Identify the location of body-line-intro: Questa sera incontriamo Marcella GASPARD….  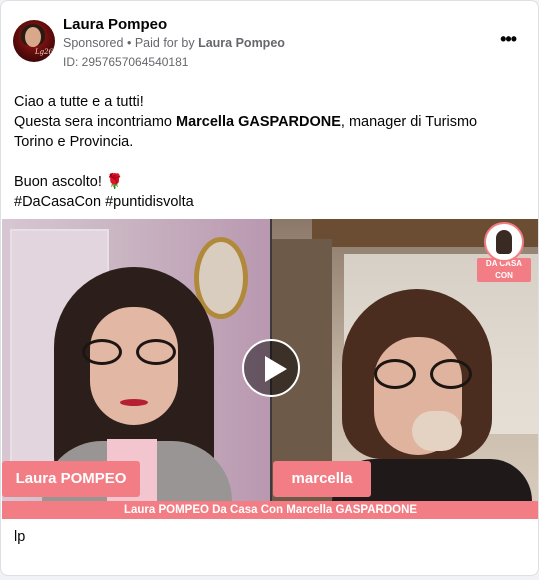
(266, 132).